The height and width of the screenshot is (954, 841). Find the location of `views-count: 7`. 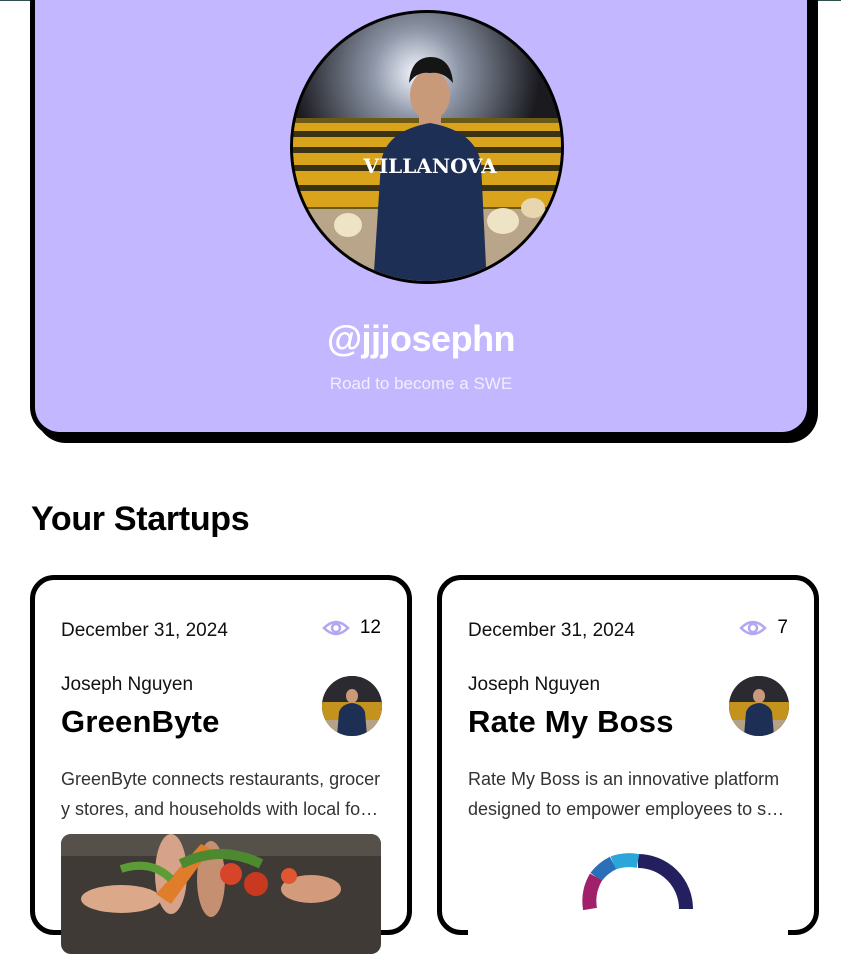

views-count: 7 is located at coordinates (763, 628).